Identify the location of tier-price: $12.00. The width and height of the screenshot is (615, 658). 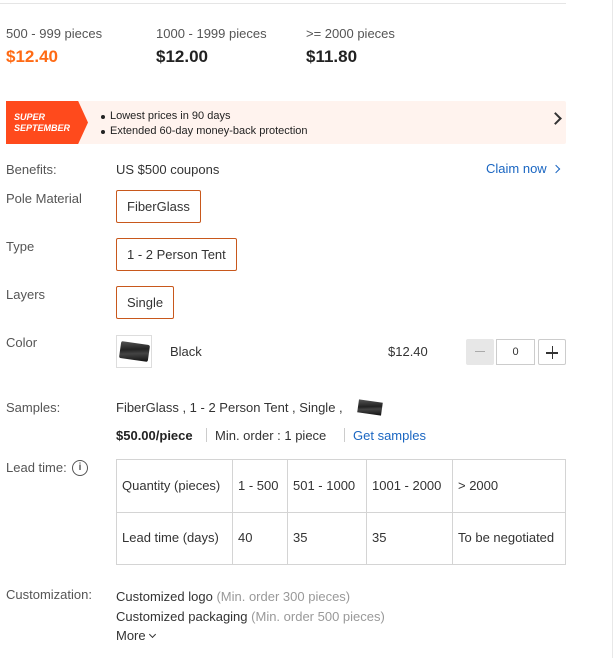
(182, 56).